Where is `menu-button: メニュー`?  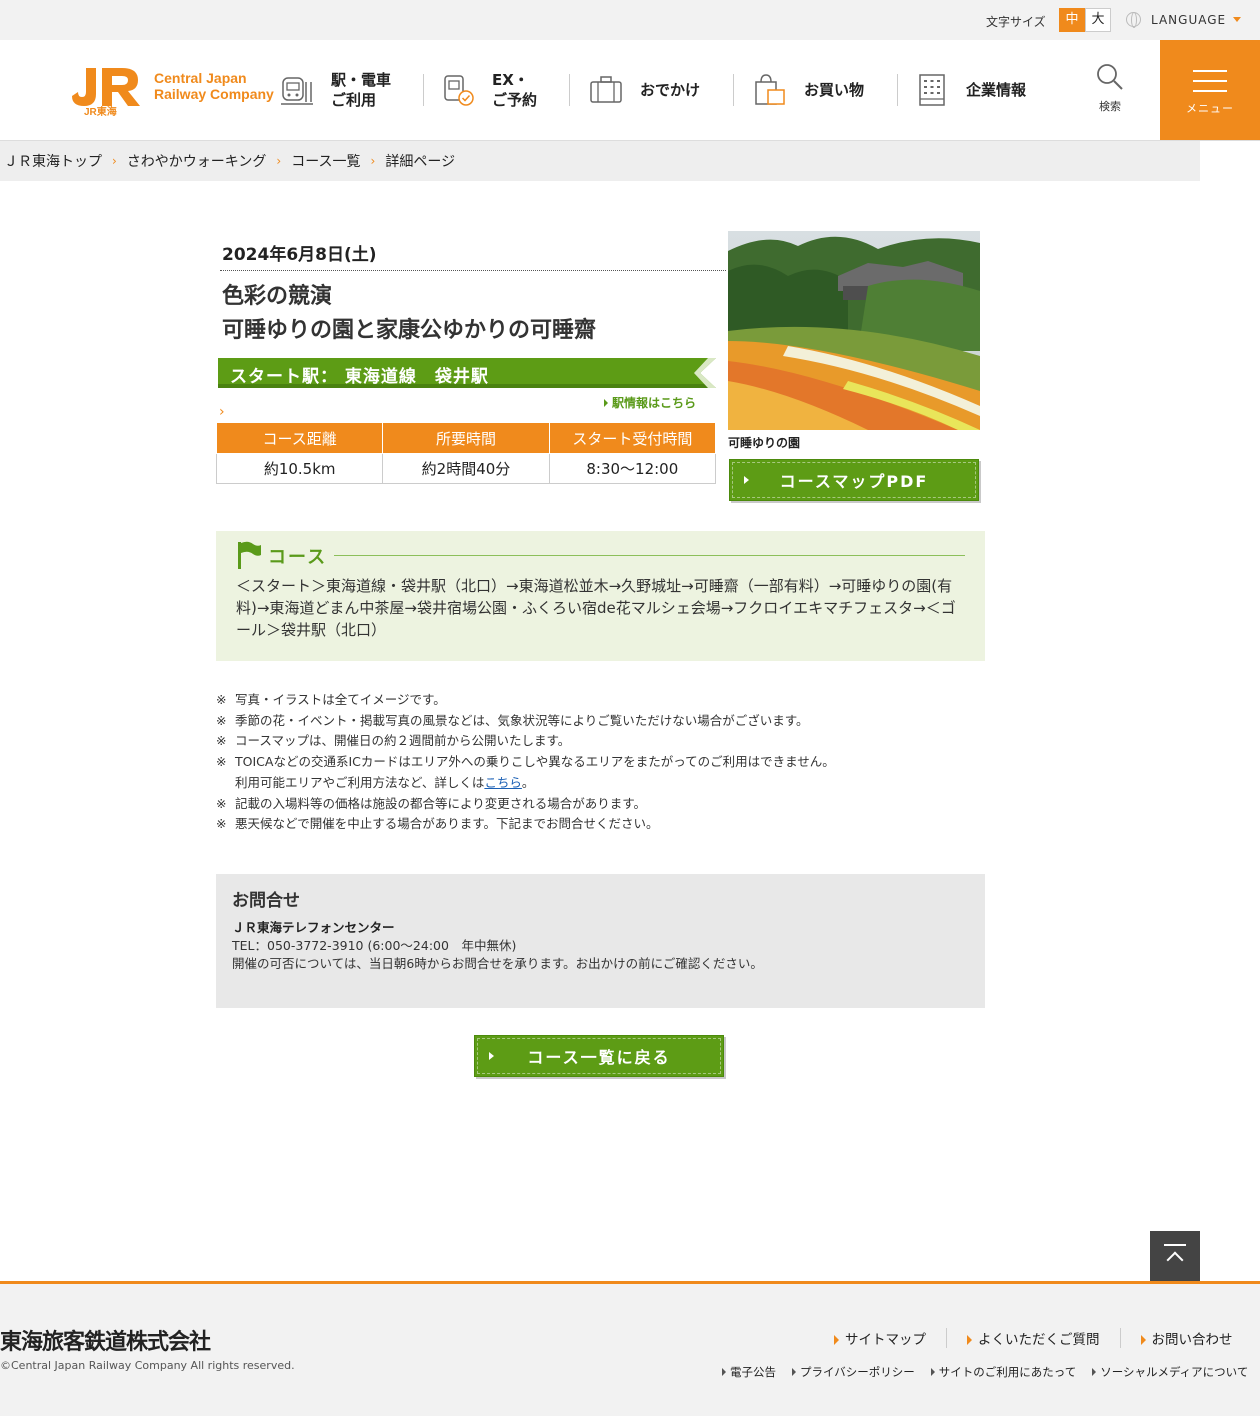 menu-button: メニュー is located at coordinates (1210, 90).